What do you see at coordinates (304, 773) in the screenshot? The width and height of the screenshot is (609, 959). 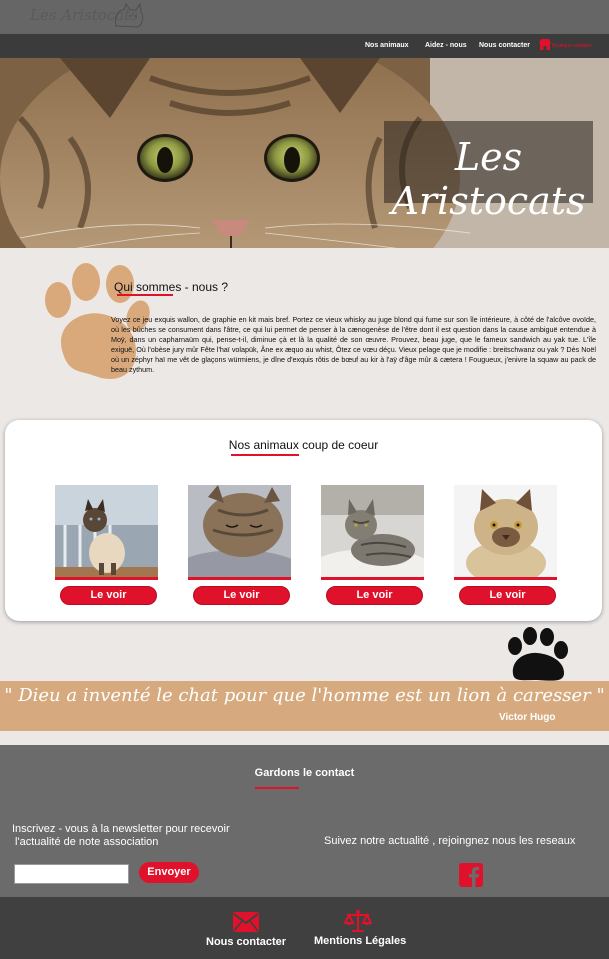 I see `contact-title: Gardons le contact` at bounding box center [304, 773].